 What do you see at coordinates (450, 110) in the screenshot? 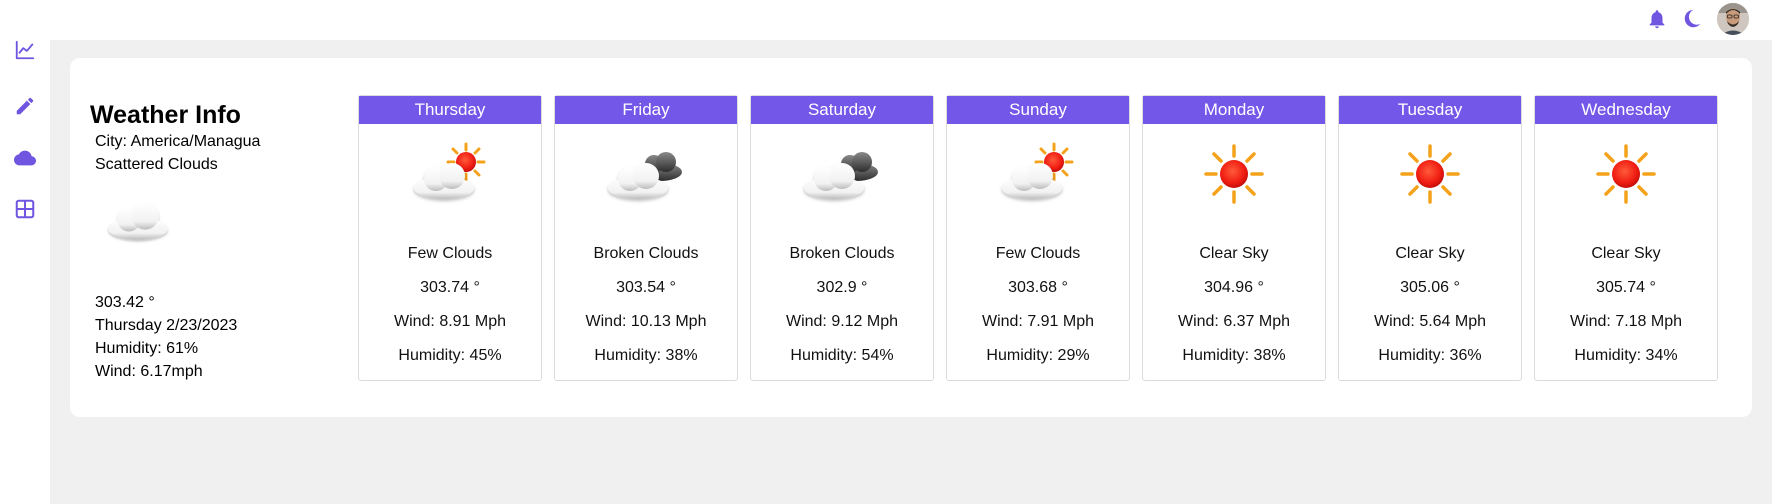
I see `forecast-day-name: Thursday` at bounding box center [450, 110].